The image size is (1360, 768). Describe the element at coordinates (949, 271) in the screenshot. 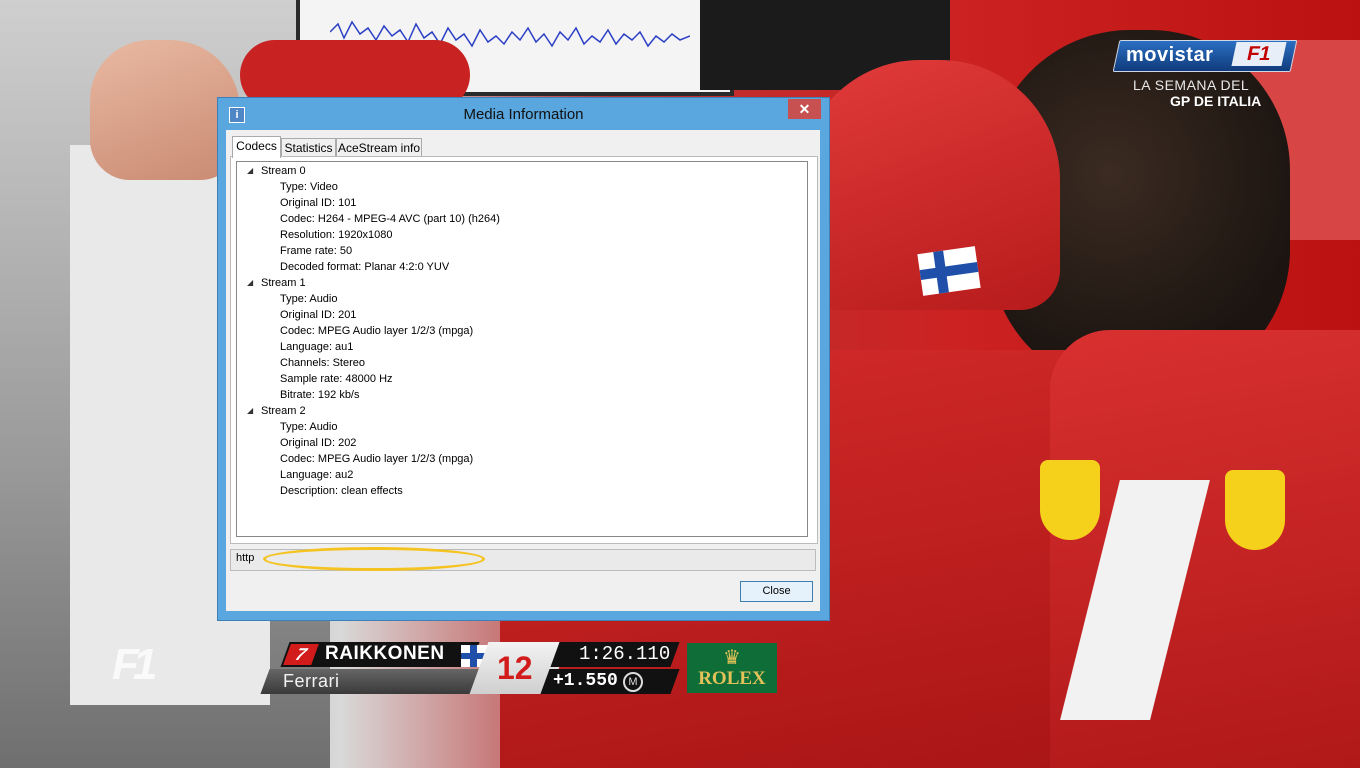

I see `finland-flag-icon` at that location.